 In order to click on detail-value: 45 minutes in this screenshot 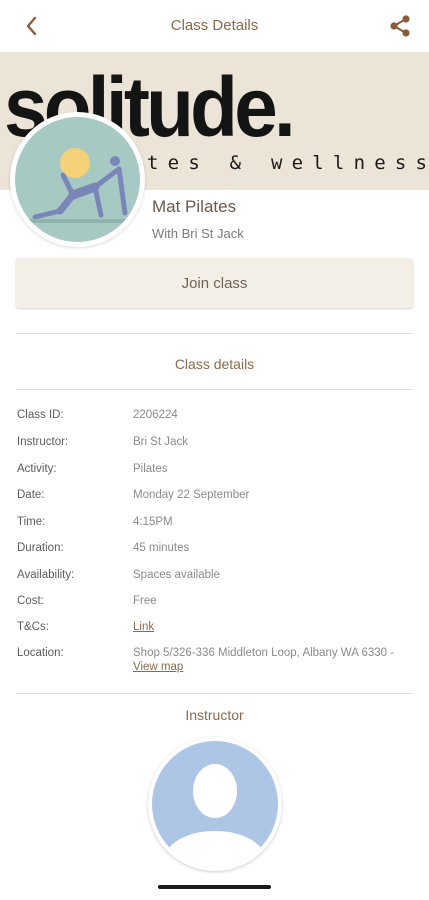, I will do `click(161, 548)`.